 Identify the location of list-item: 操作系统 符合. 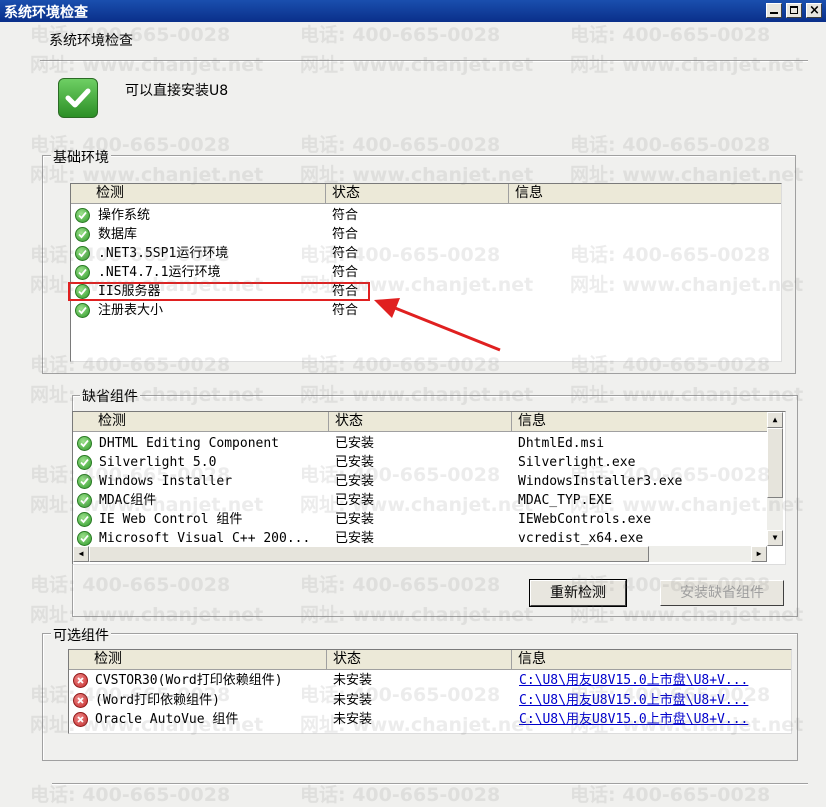
(421, 215).